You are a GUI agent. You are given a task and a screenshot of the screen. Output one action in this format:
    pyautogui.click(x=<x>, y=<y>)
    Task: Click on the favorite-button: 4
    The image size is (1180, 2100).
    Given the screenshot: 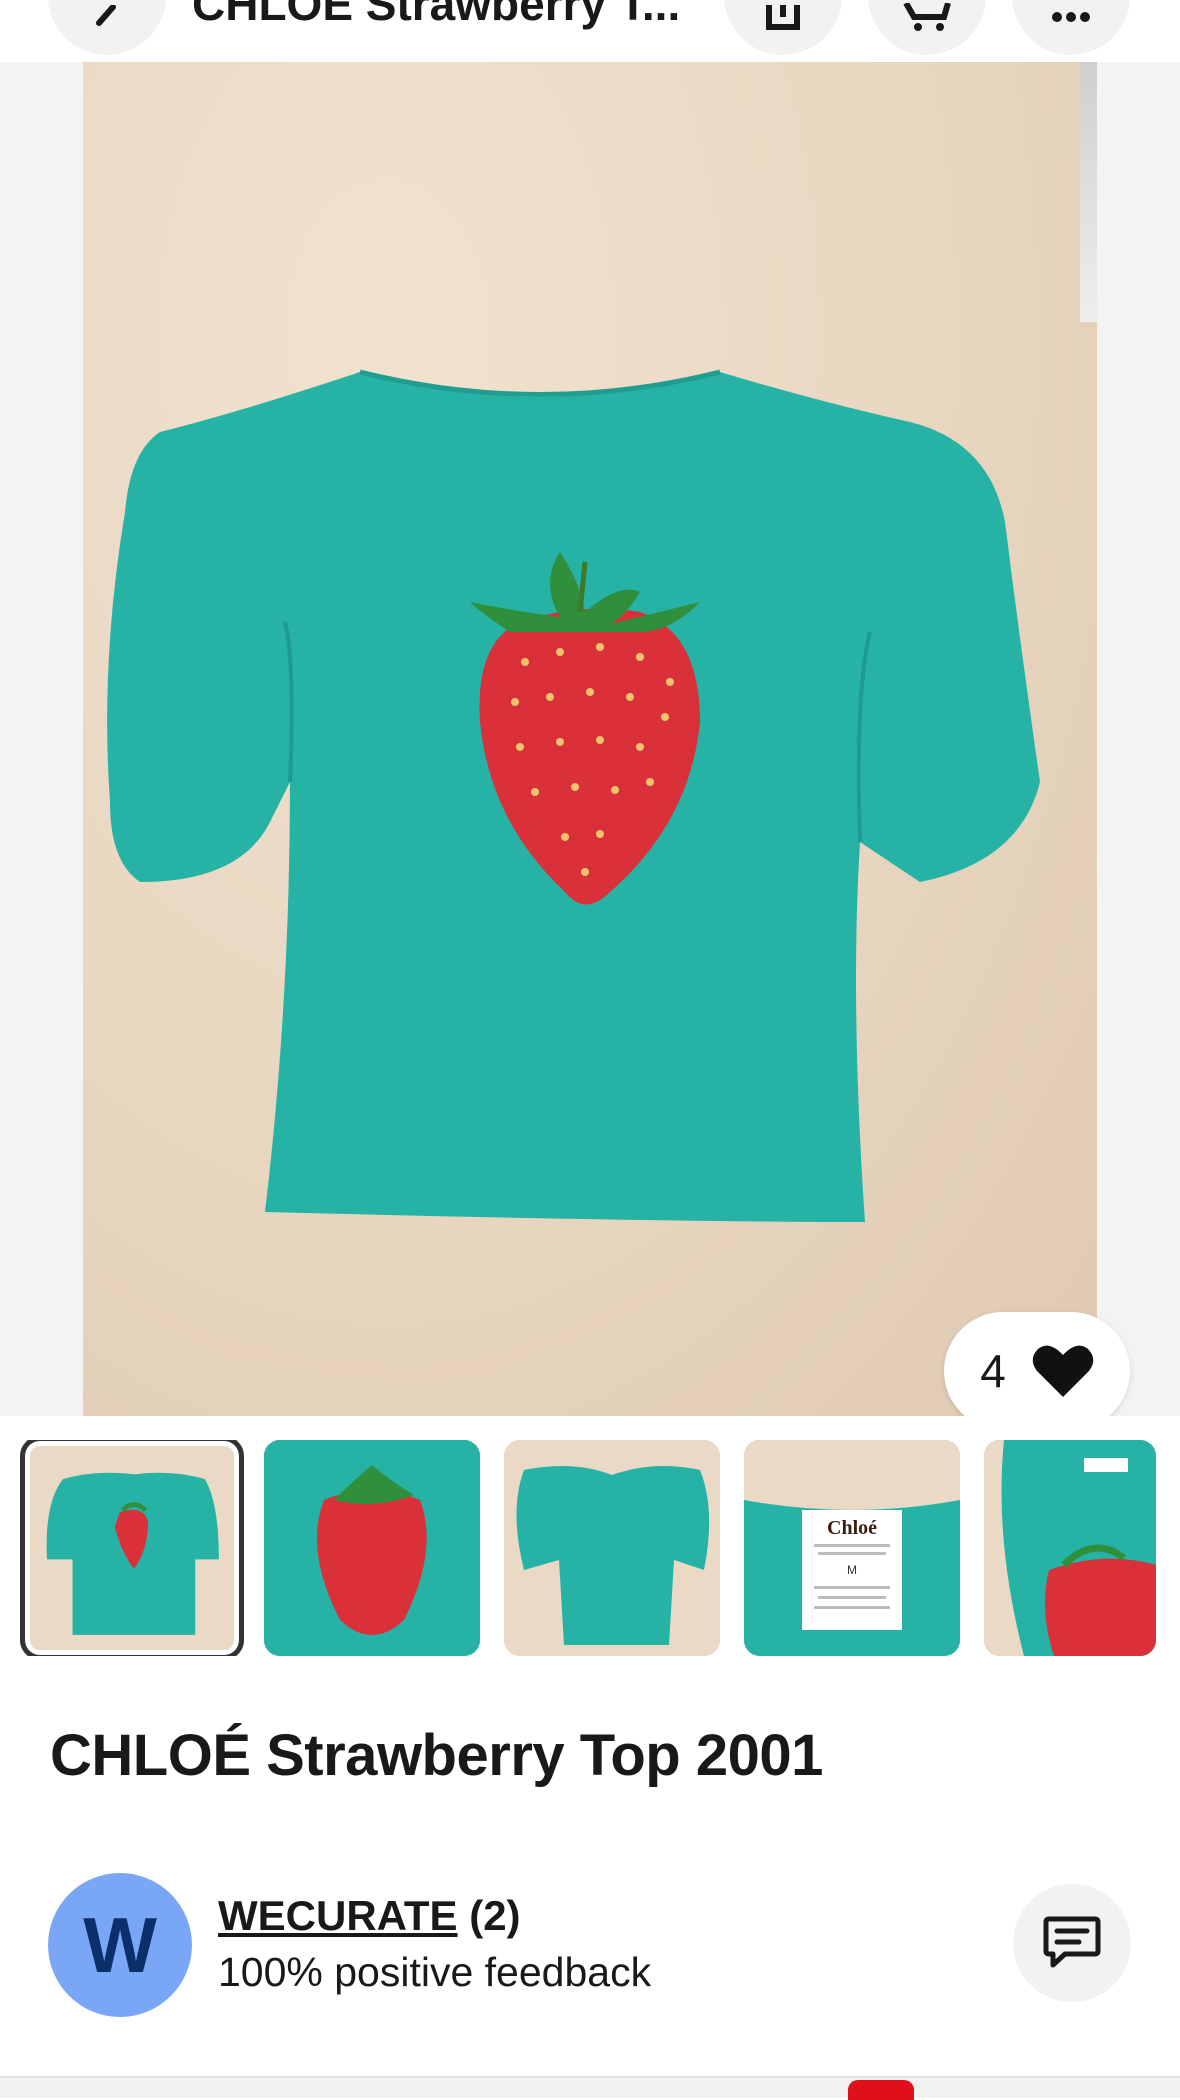 What is the action you would take?
    pyautogui.click(x=1037, y=1364)
    